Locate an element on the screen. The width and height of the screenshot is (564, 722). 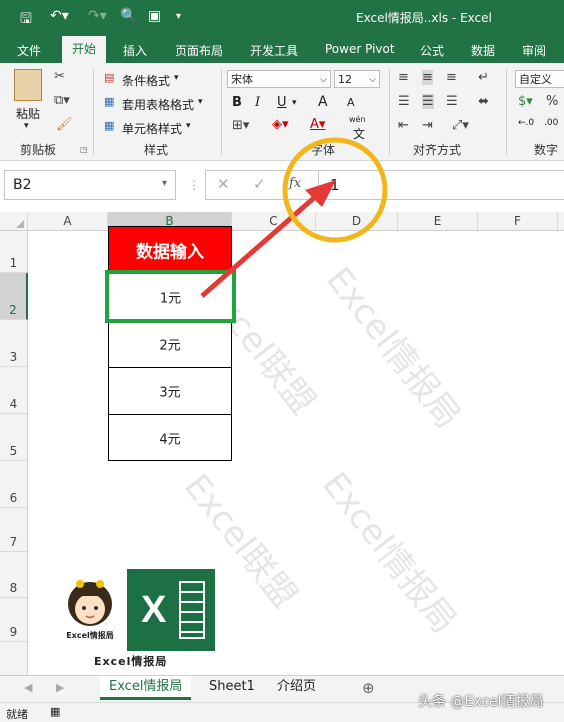
excel-logo-icon: X is located at coordinates (171, 610).